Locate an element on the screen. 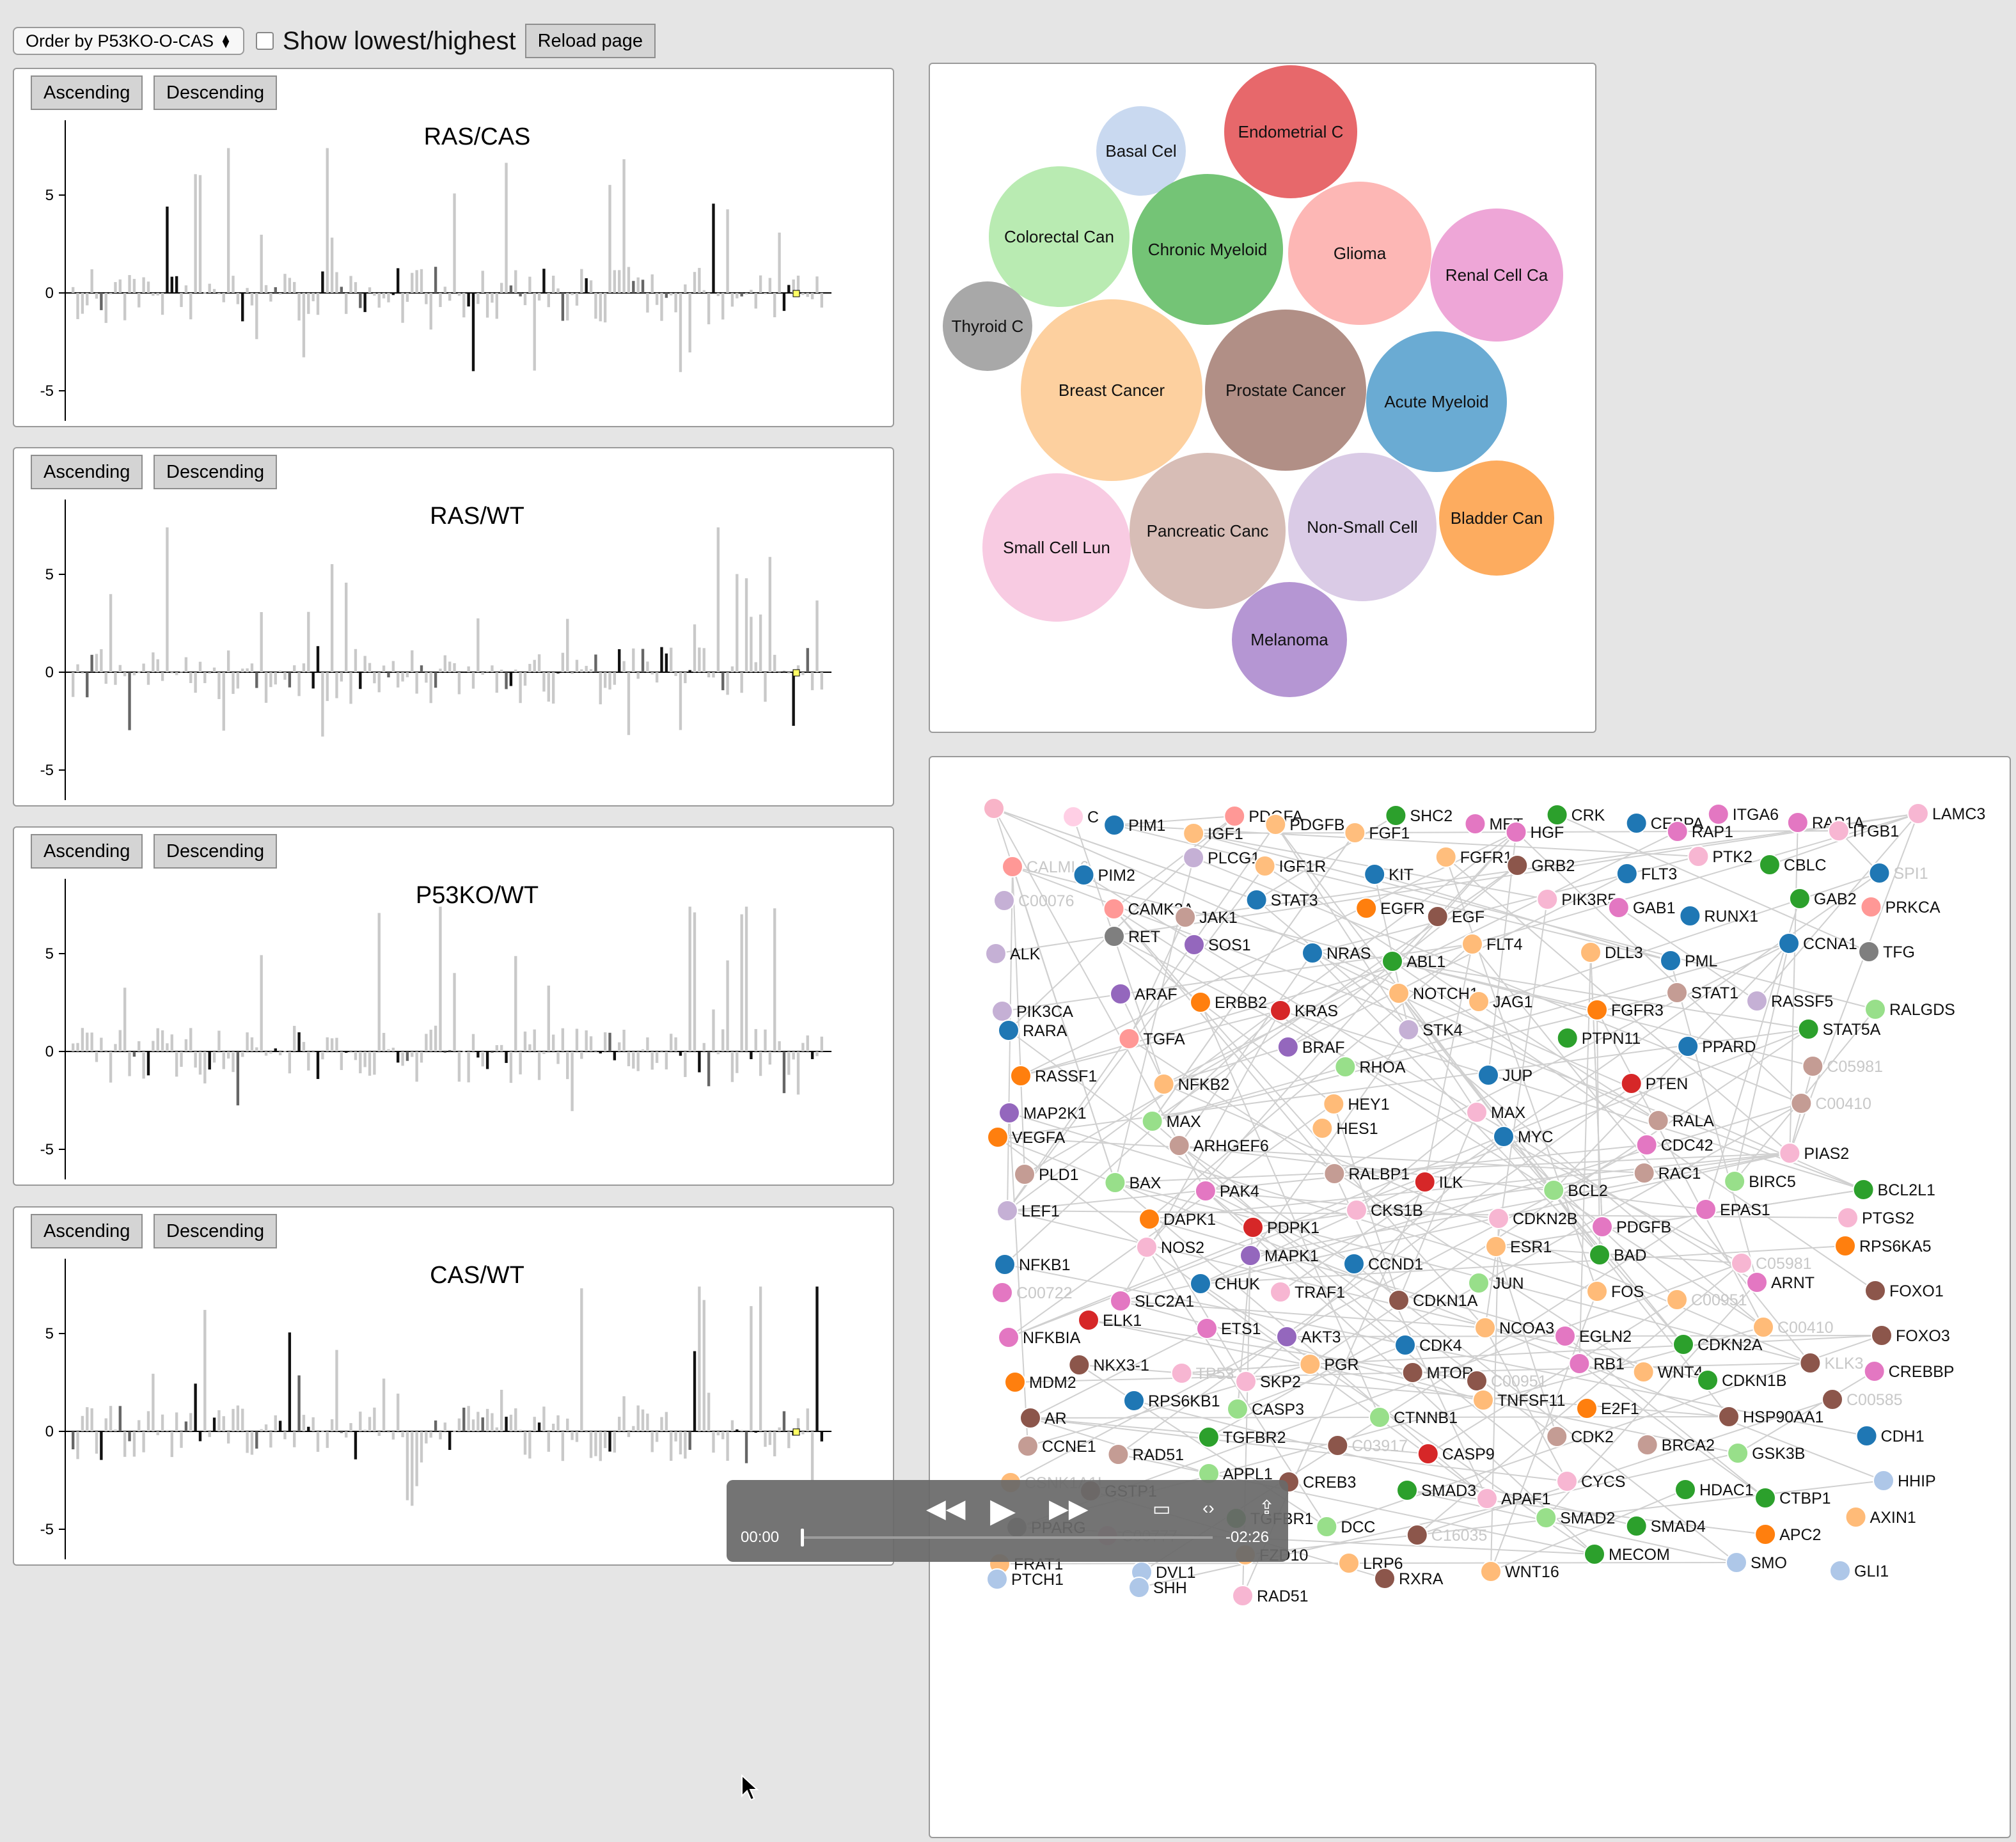 Image resolution: width=2016 pixels, height=1842 pixels. node-apc2: APC2 is located at coordinates (1788, 1534).